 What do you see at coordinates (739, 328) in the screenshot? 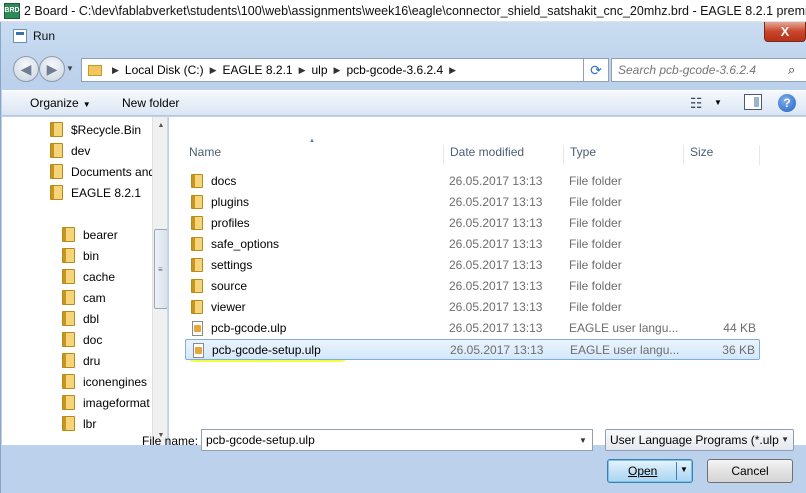
I see `file-size: 44 KB` at bounding box center [739, 328].